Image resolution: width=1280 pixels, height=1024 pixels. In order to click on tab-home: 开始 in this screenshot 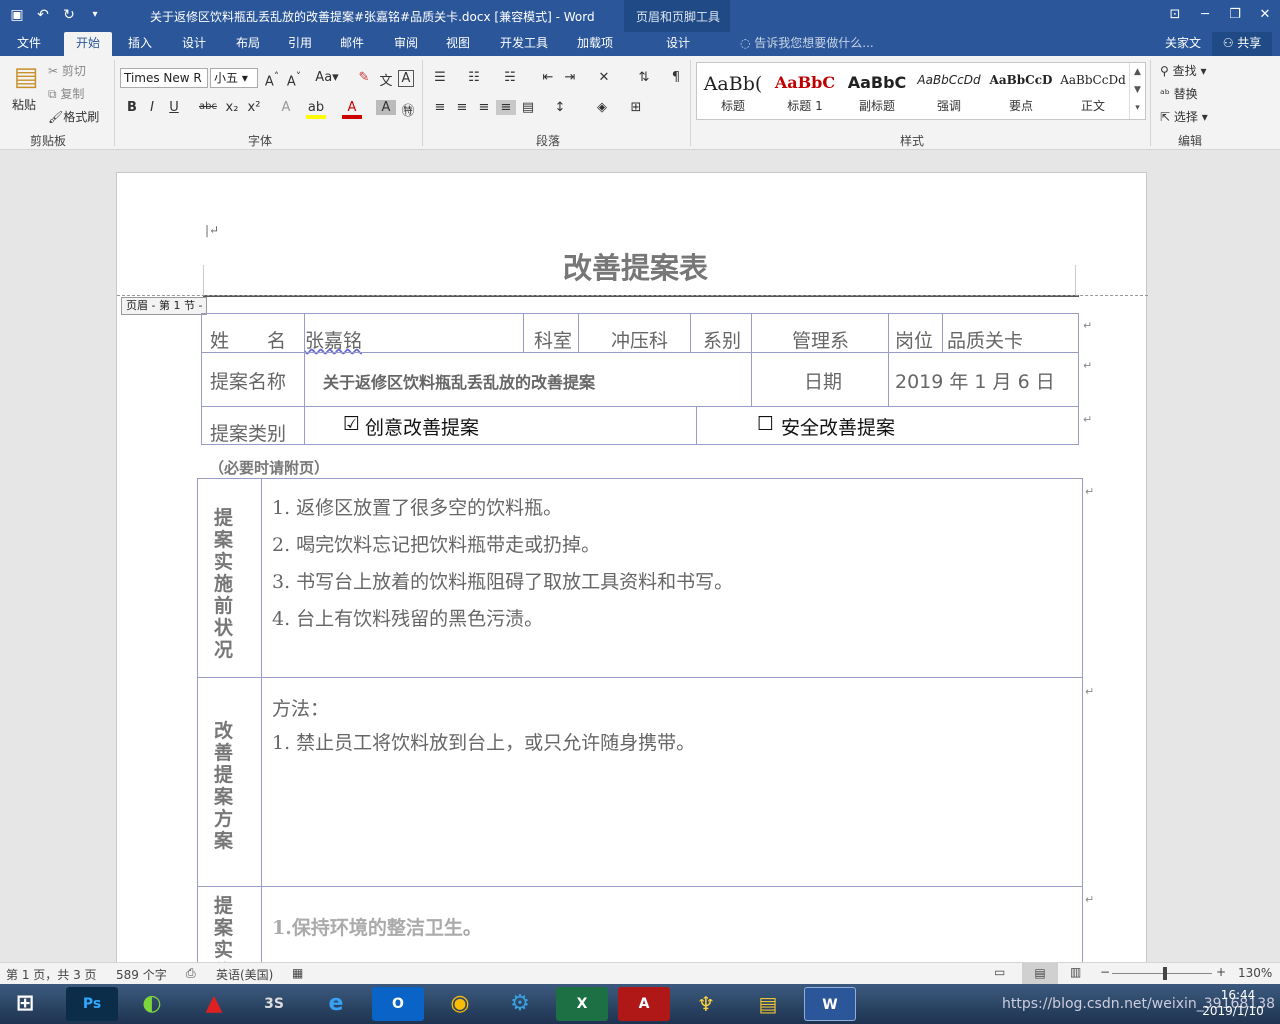, I will do `click(88, 44)`.